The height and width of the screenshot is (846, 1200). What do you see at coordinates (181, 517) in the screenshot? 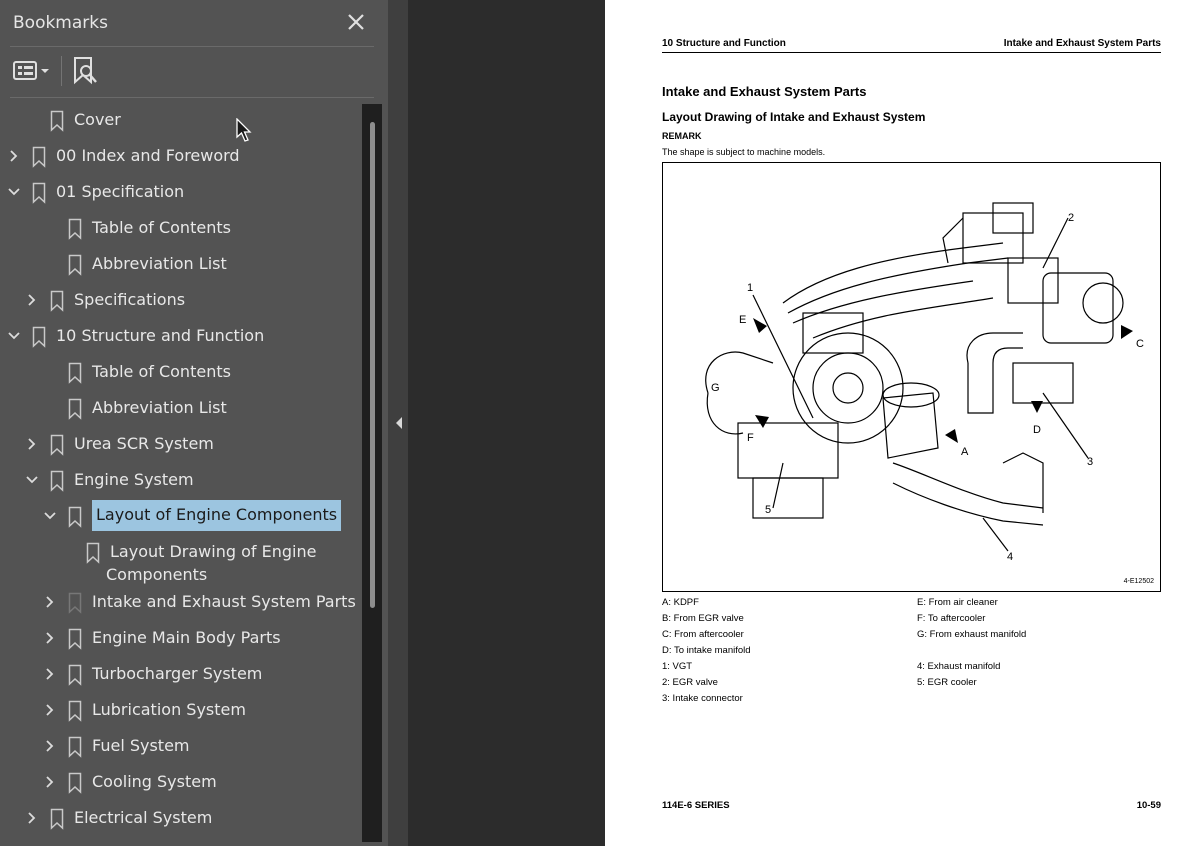
I see `bookmark-item: Layout of Engine Components` at bounding box center [181, 517].